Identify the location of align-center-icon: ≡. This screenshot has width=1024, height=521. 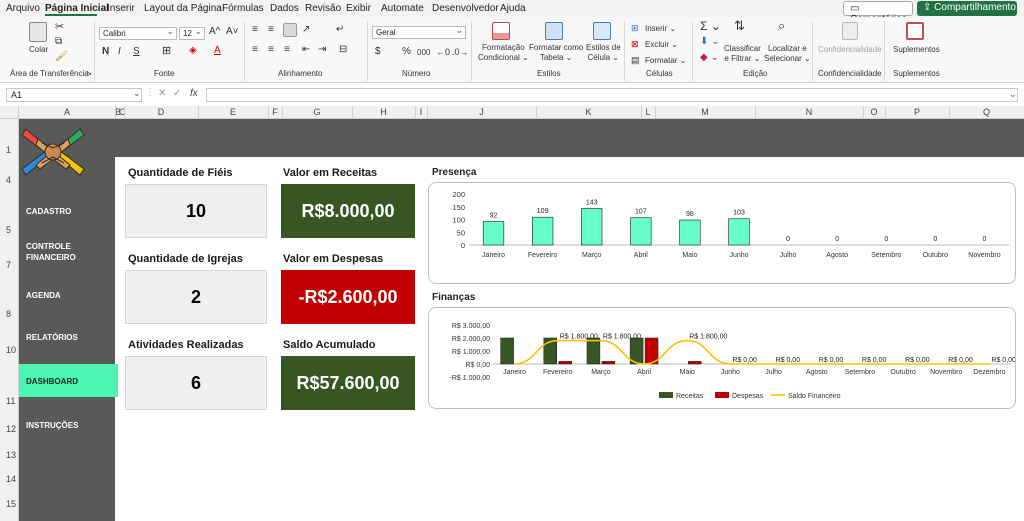
(271, 50).